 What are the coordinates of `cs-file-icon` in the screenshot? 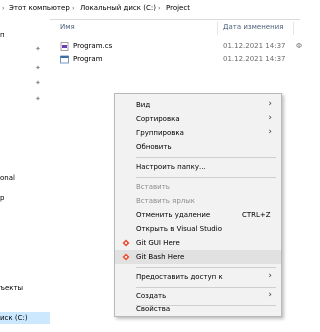 It's located at (64, 46).